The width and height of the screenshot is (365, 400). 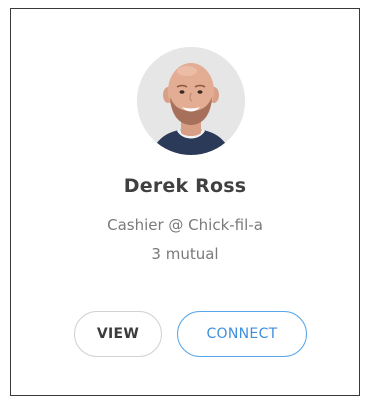 What do you see at coordinates (185, 225) in the screenshot?
I see `profile-role: Cashier @ Chick-fil-a` at bounding box center [185, 225].